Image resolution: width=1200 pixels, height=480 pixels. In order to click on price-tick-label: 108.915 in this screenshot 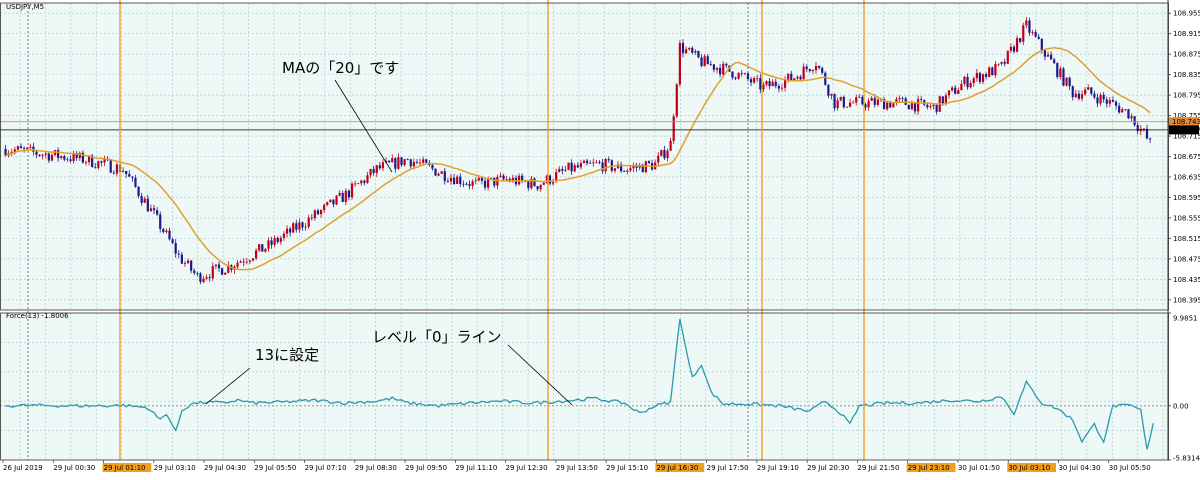, I will do `click(1186, 34)`.